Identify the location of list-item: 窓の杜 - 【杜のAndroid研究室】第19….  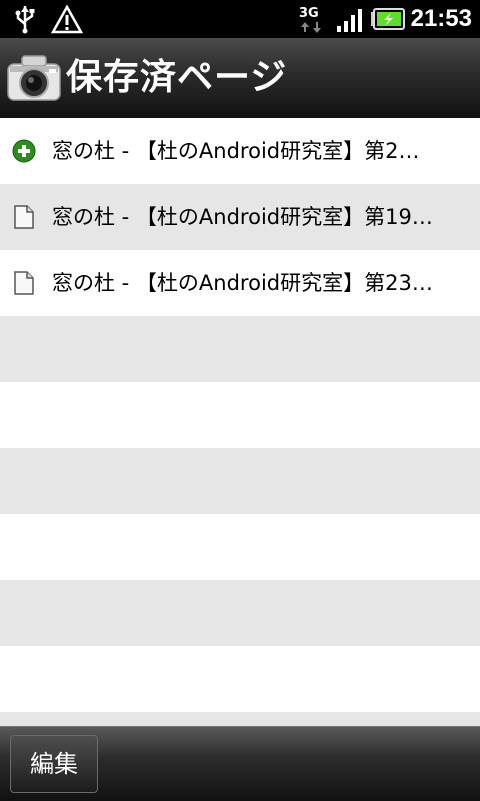
(240, 217).